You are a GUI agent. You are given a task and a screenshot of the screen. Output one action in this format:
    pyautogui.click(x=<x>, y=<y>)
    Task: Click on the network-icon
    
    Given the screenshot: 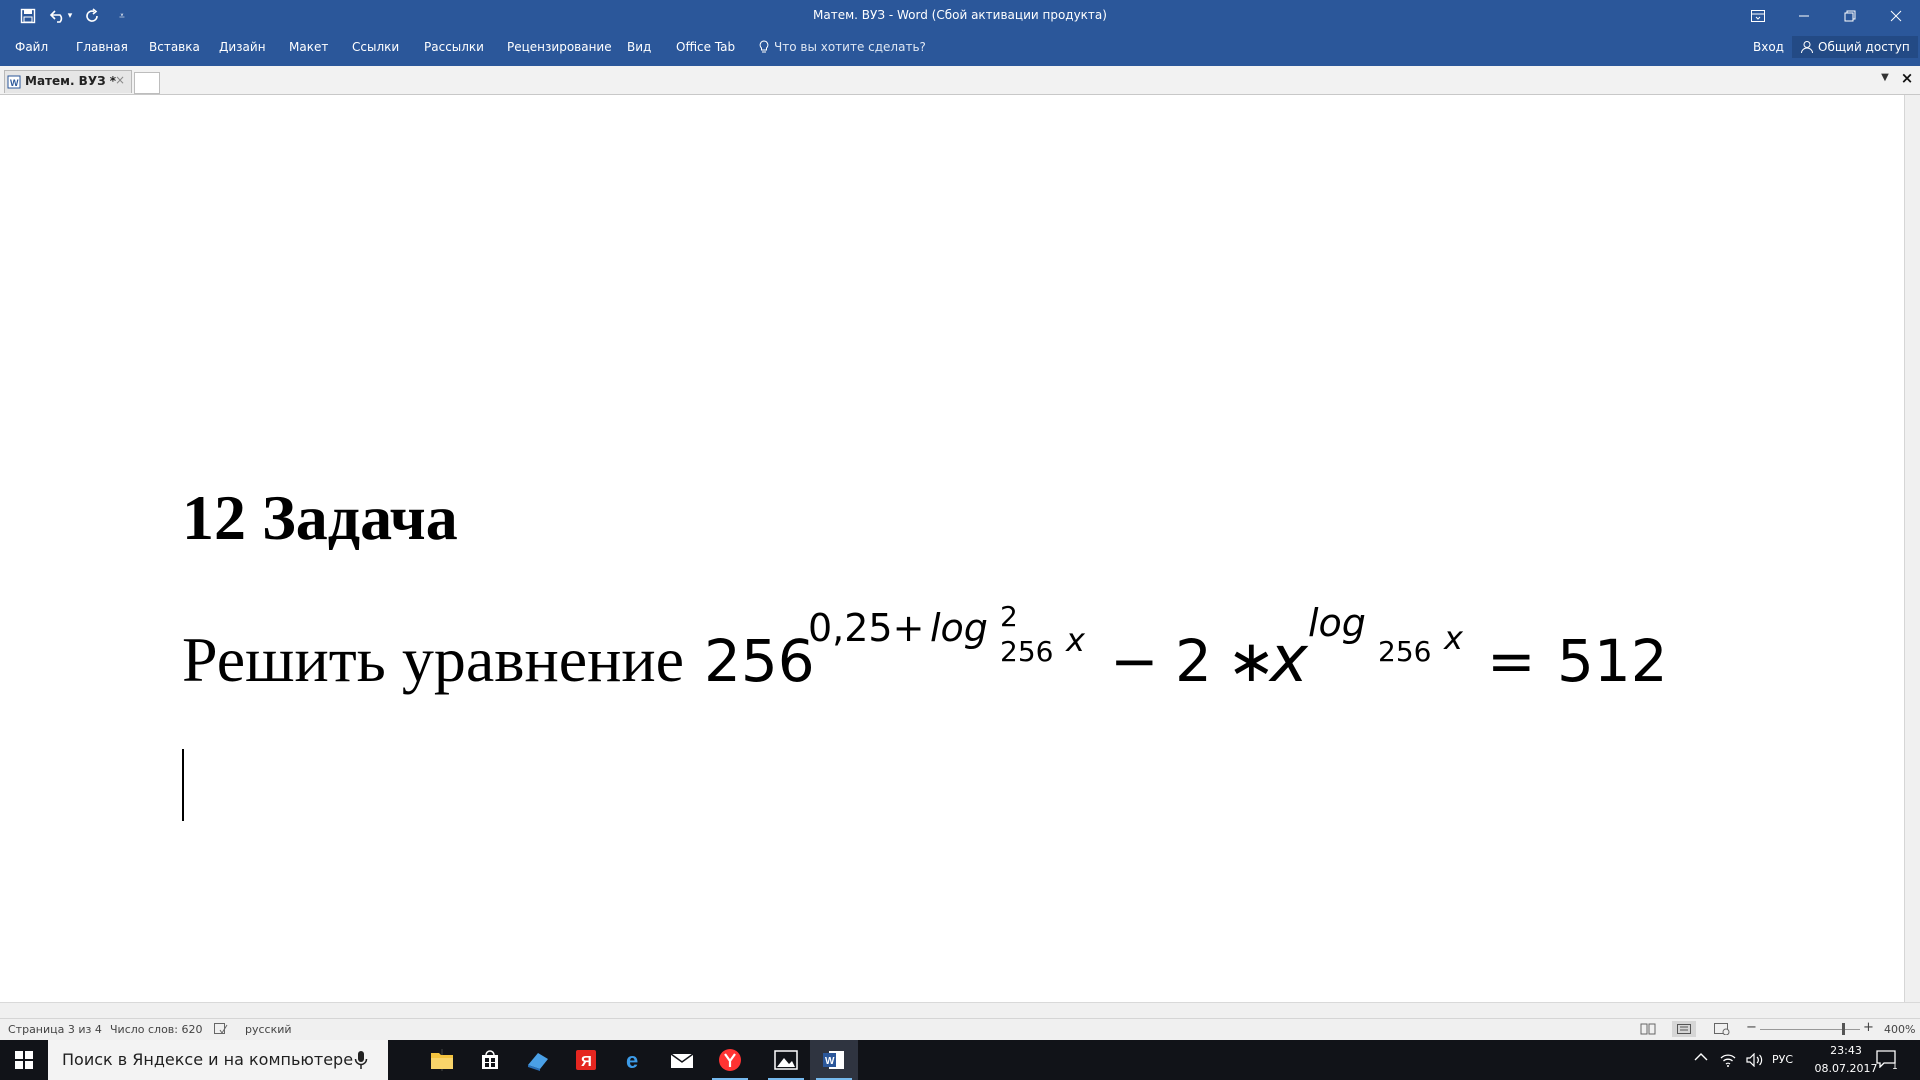 What is the action you would take?
    pyautogui.click(x=1728, y=1061)
    